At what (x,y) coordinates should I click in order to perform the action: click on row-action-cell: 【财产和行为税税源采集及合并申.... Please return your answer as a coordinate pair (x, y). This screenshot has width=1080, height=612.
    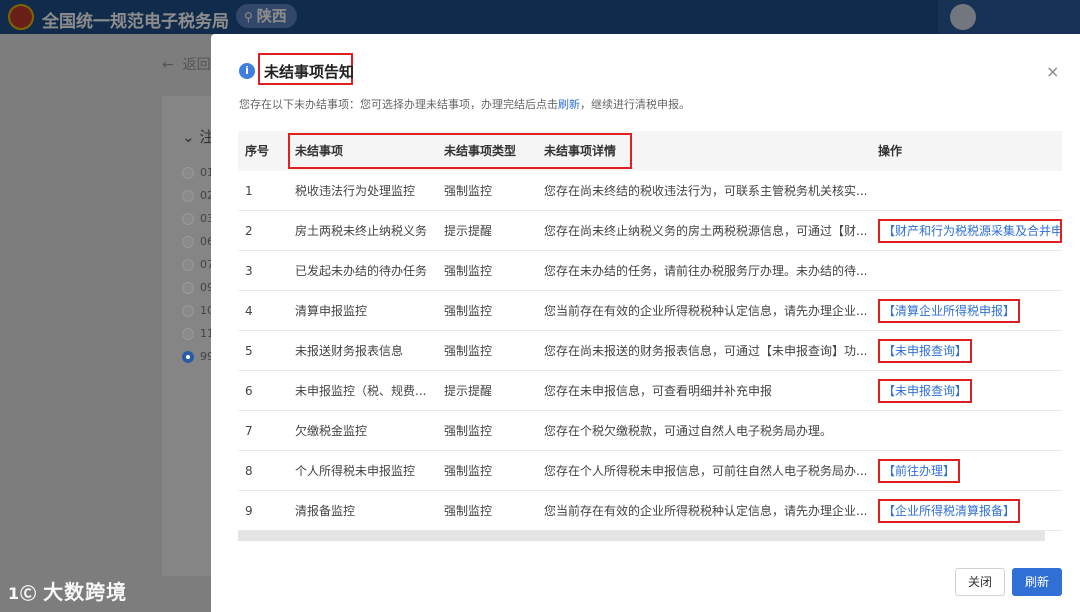
    Looking at the image, I should click on (970, 231).